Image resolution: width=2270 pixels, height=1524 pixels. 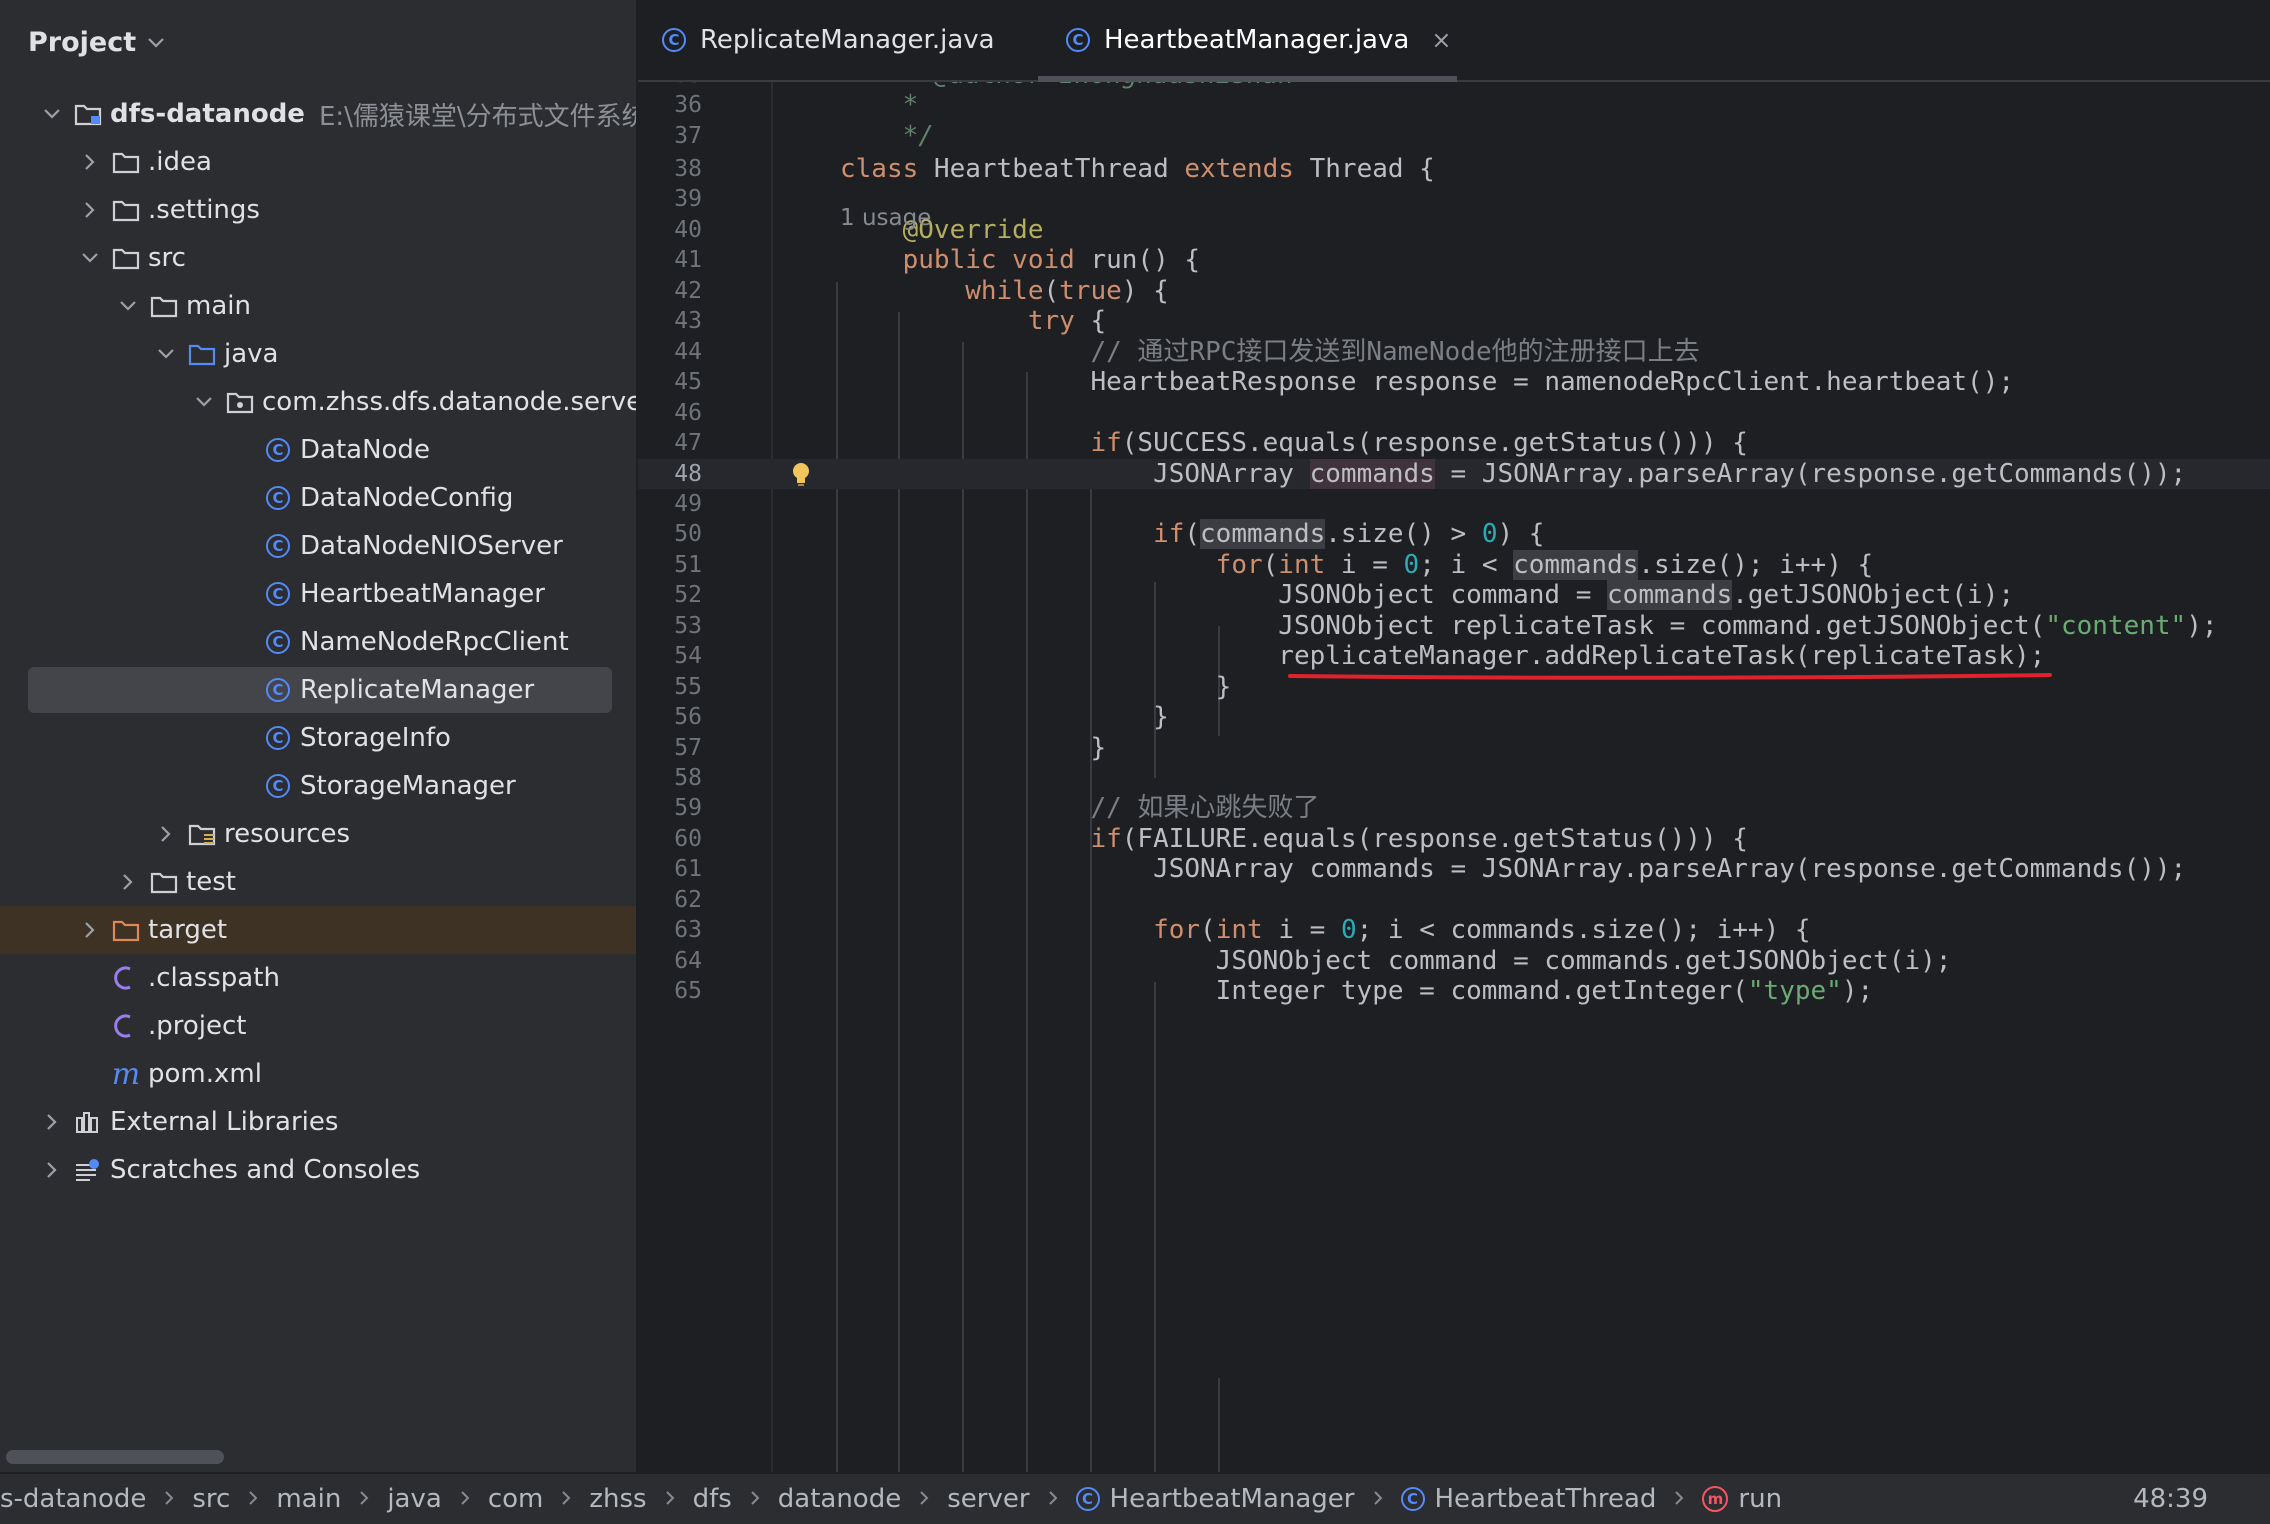 I want to click on tree-item-storagemanager: C StorageManager, so click(x=318, y=786).